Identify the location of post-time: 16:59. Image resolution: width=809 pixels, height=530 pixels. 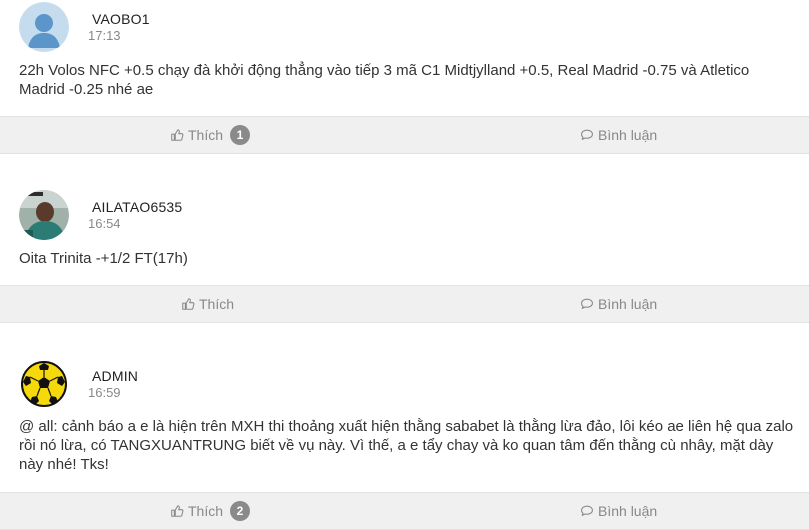
(104, 392).